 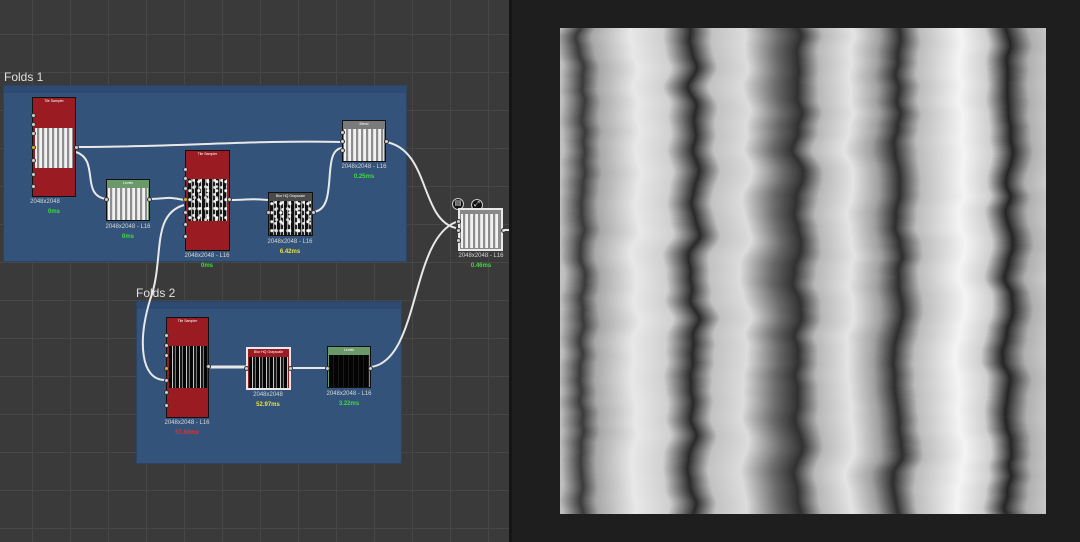 What do you see at coordinates (187, 433) in the screenshot?
I see `node-time-label: 57.60ms` at bounding box center [187, 433].